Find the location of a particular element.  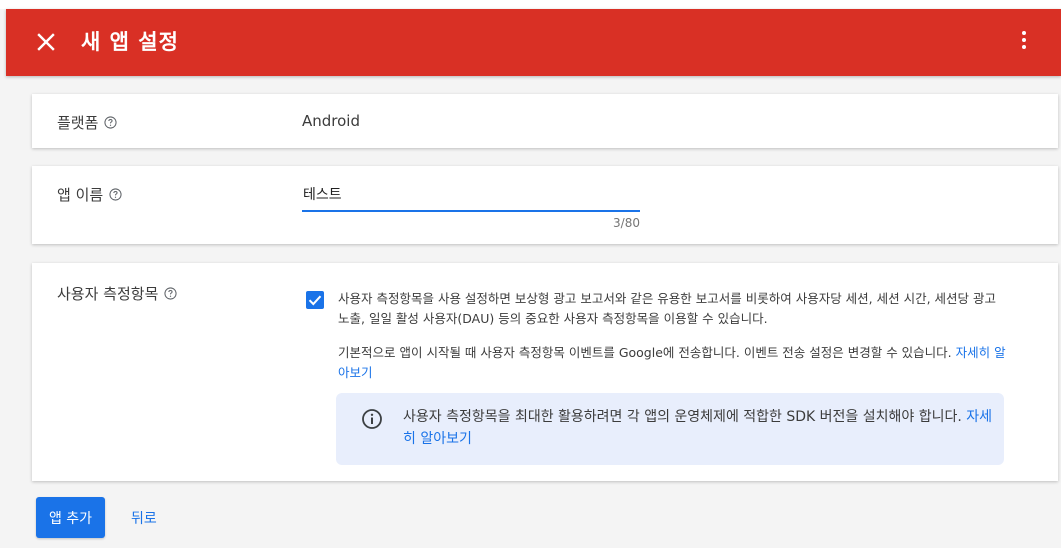

input-underline is located at coordinates (471, 211).